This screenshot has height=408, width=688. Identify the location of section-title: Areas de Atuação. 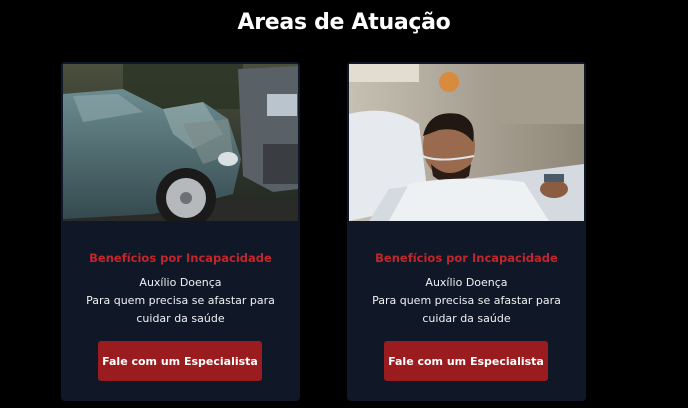
(344, 22).